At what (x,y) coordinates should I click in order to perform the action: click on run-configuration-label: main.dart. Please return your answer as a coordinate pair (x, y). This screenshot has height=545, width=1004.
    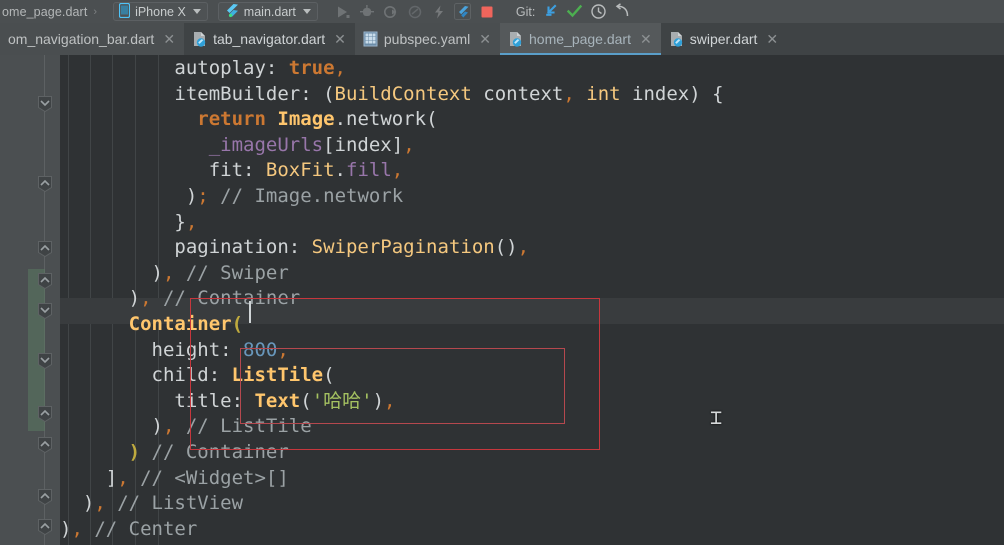
    Looking at the image, I should click on (269, 11).